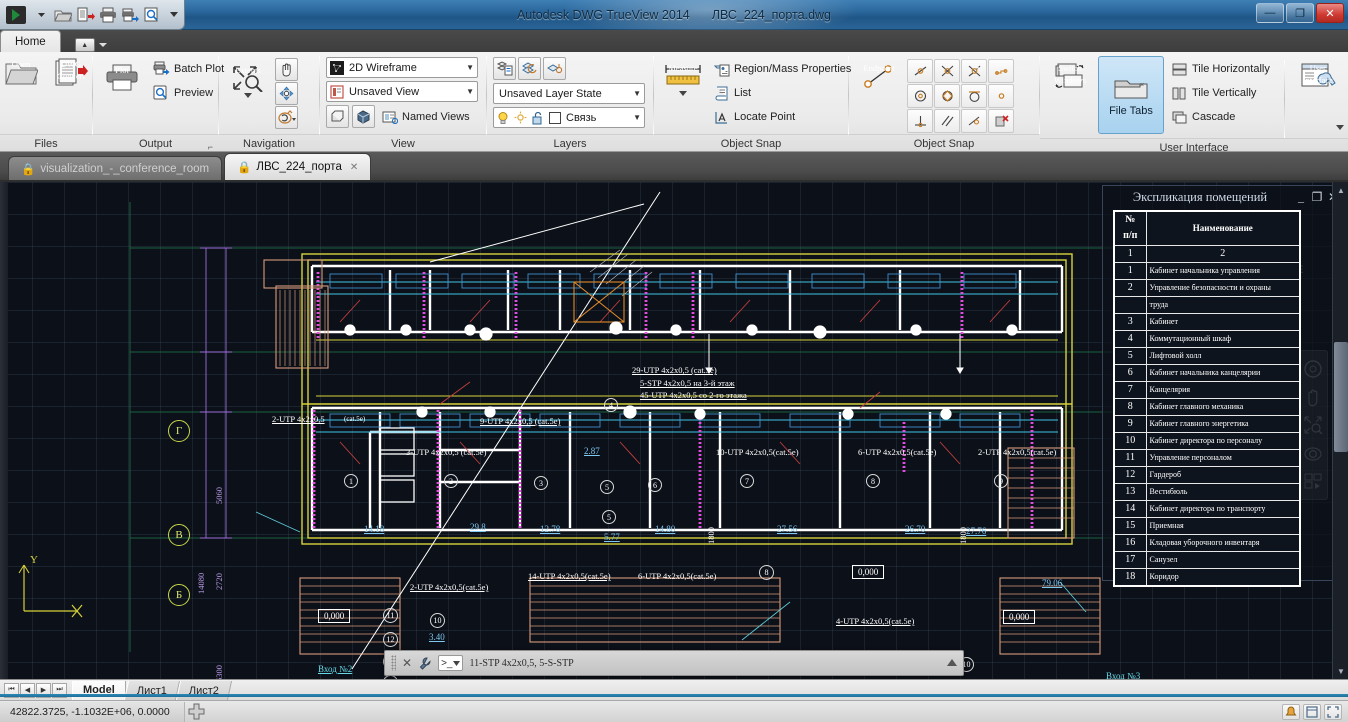  What do you see at coordinates (974, 71) in the screenshot?
I see `snap-apparent-intersection-icon` at bounding box center [974, 71].